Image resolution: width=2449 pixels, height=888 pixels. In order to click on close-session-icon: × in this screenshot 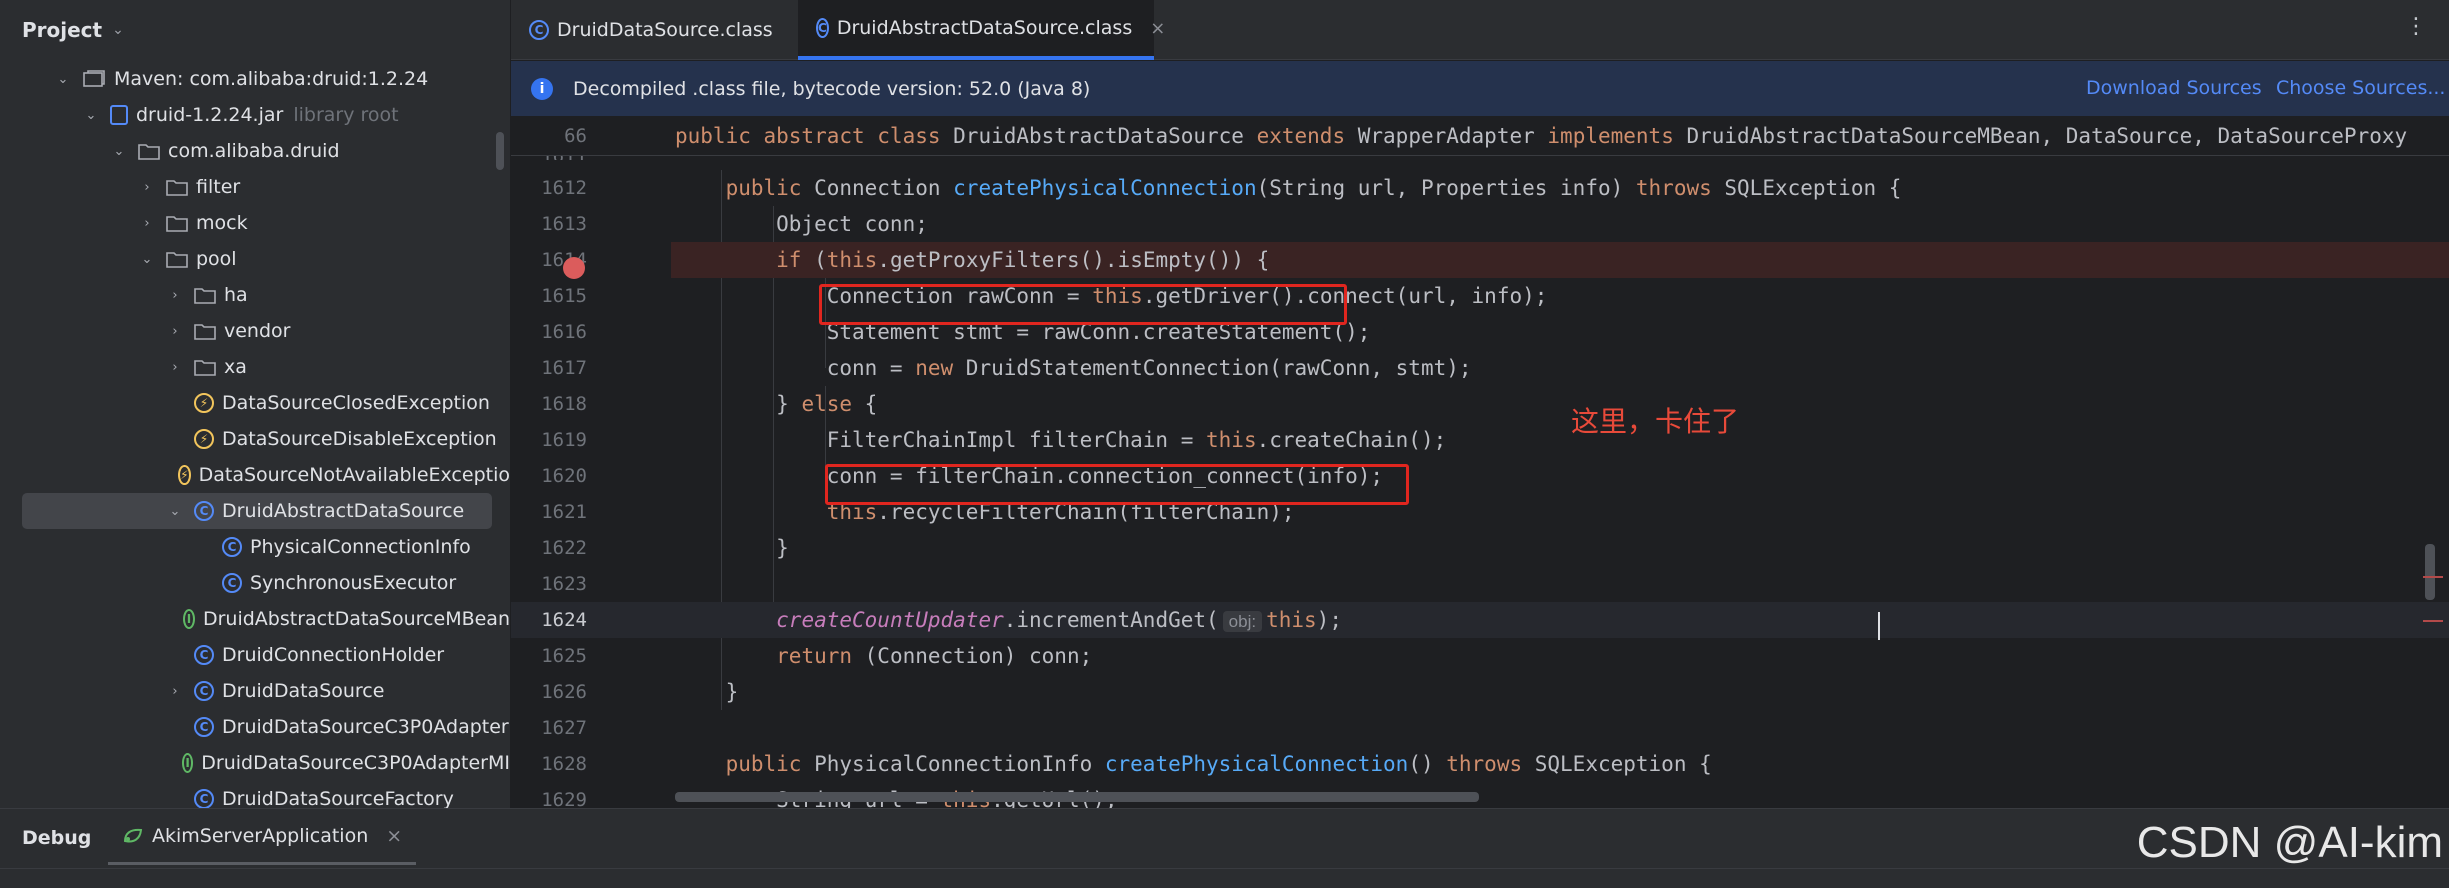, I will do `click(394, 836)`.